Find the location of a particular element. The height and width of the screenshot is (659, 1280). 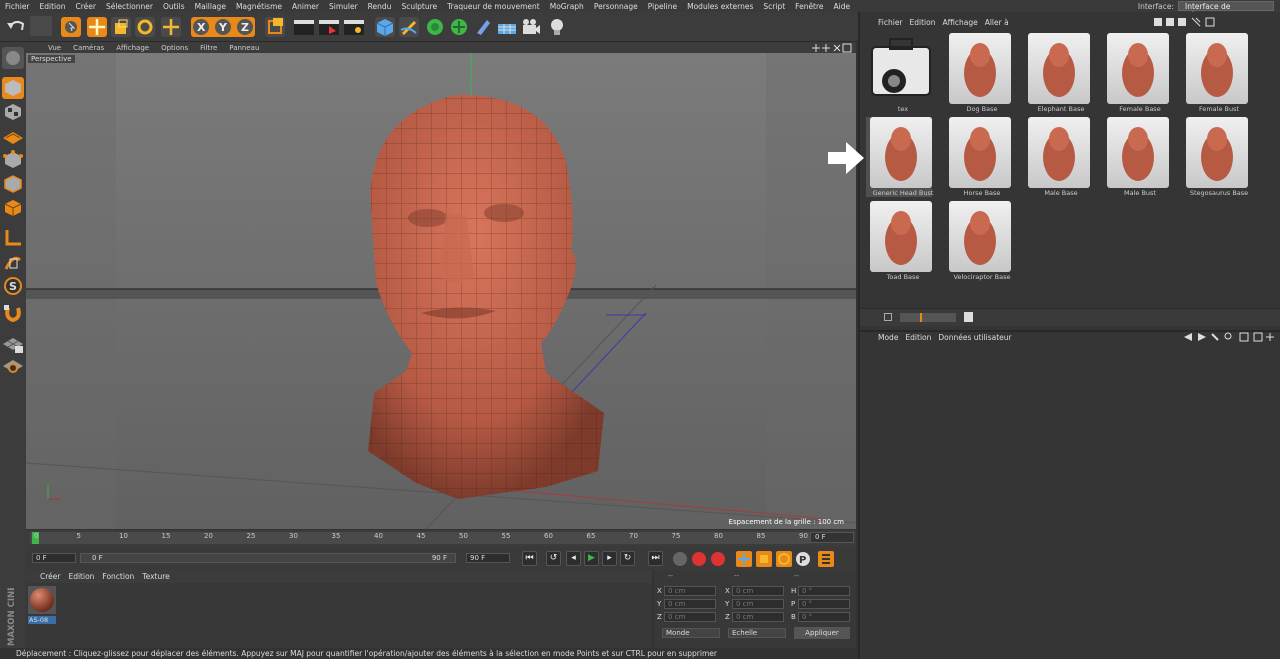

end-frame-field: 90 F is located at coordinates (488, 558).